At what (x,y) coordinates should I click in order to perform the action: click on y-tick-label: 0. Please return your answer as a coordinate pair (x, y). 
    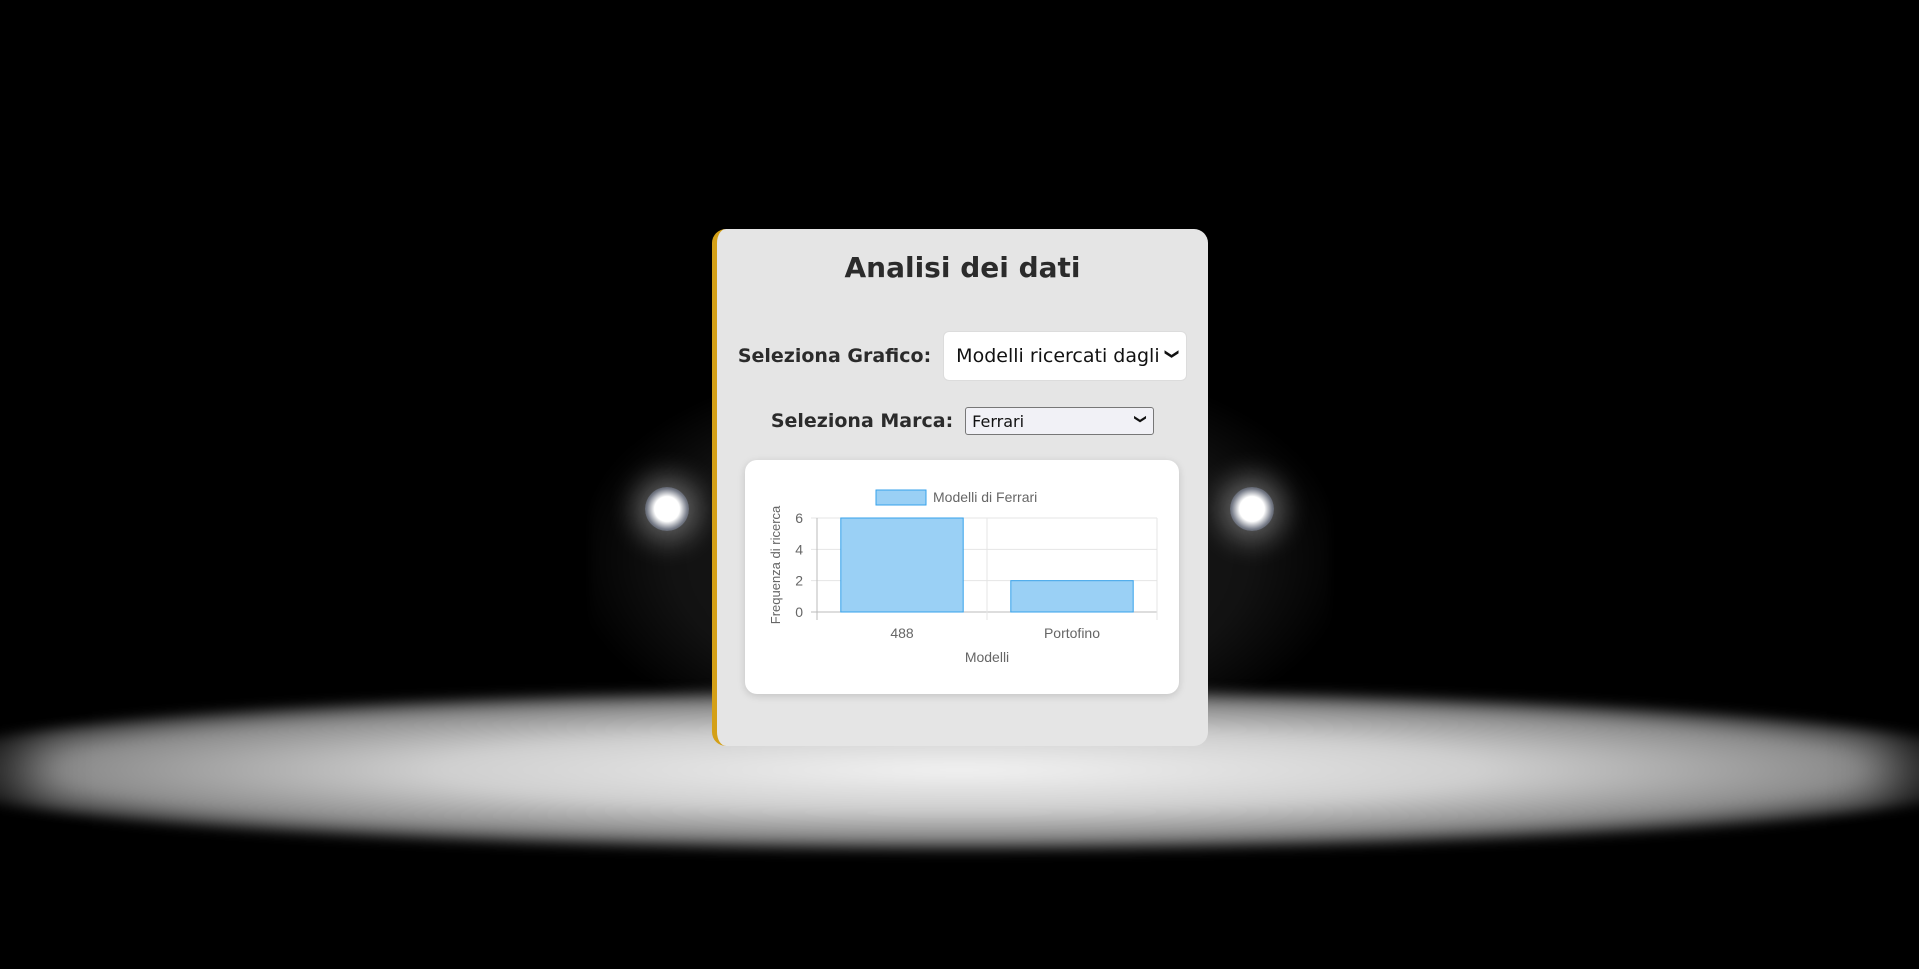
    Looking at the image, I should click on (799, 612).